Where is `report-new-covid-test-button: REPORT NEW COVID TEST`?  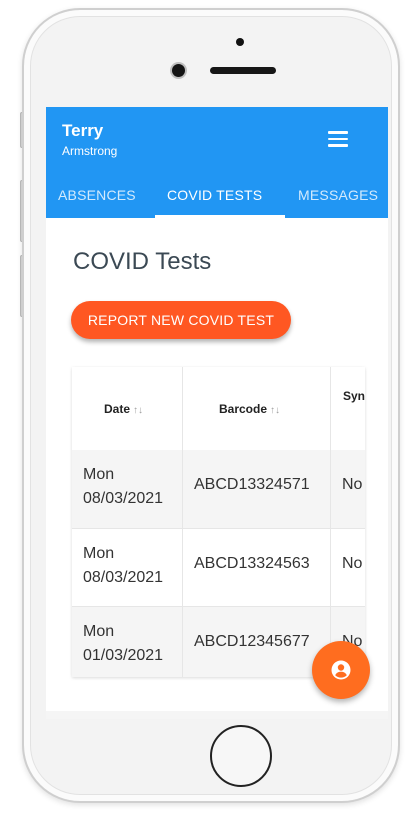
report-new-covid-test-button: REPORT NEW COVID TEST is located at coordinates (181, 320).